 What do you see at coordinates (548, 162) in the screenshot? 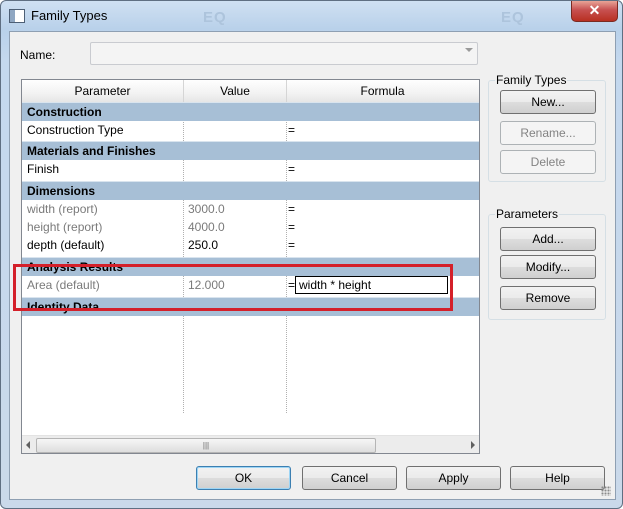
I see `delete-type-button: Delete` at bounding box center [548, 162].